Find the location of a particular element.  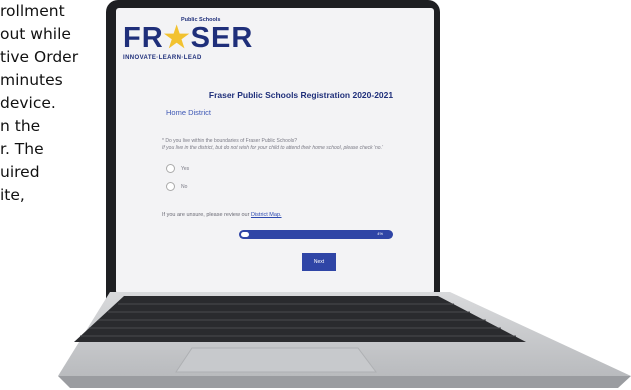

article-line: device. is located at coordinates (28, 103).